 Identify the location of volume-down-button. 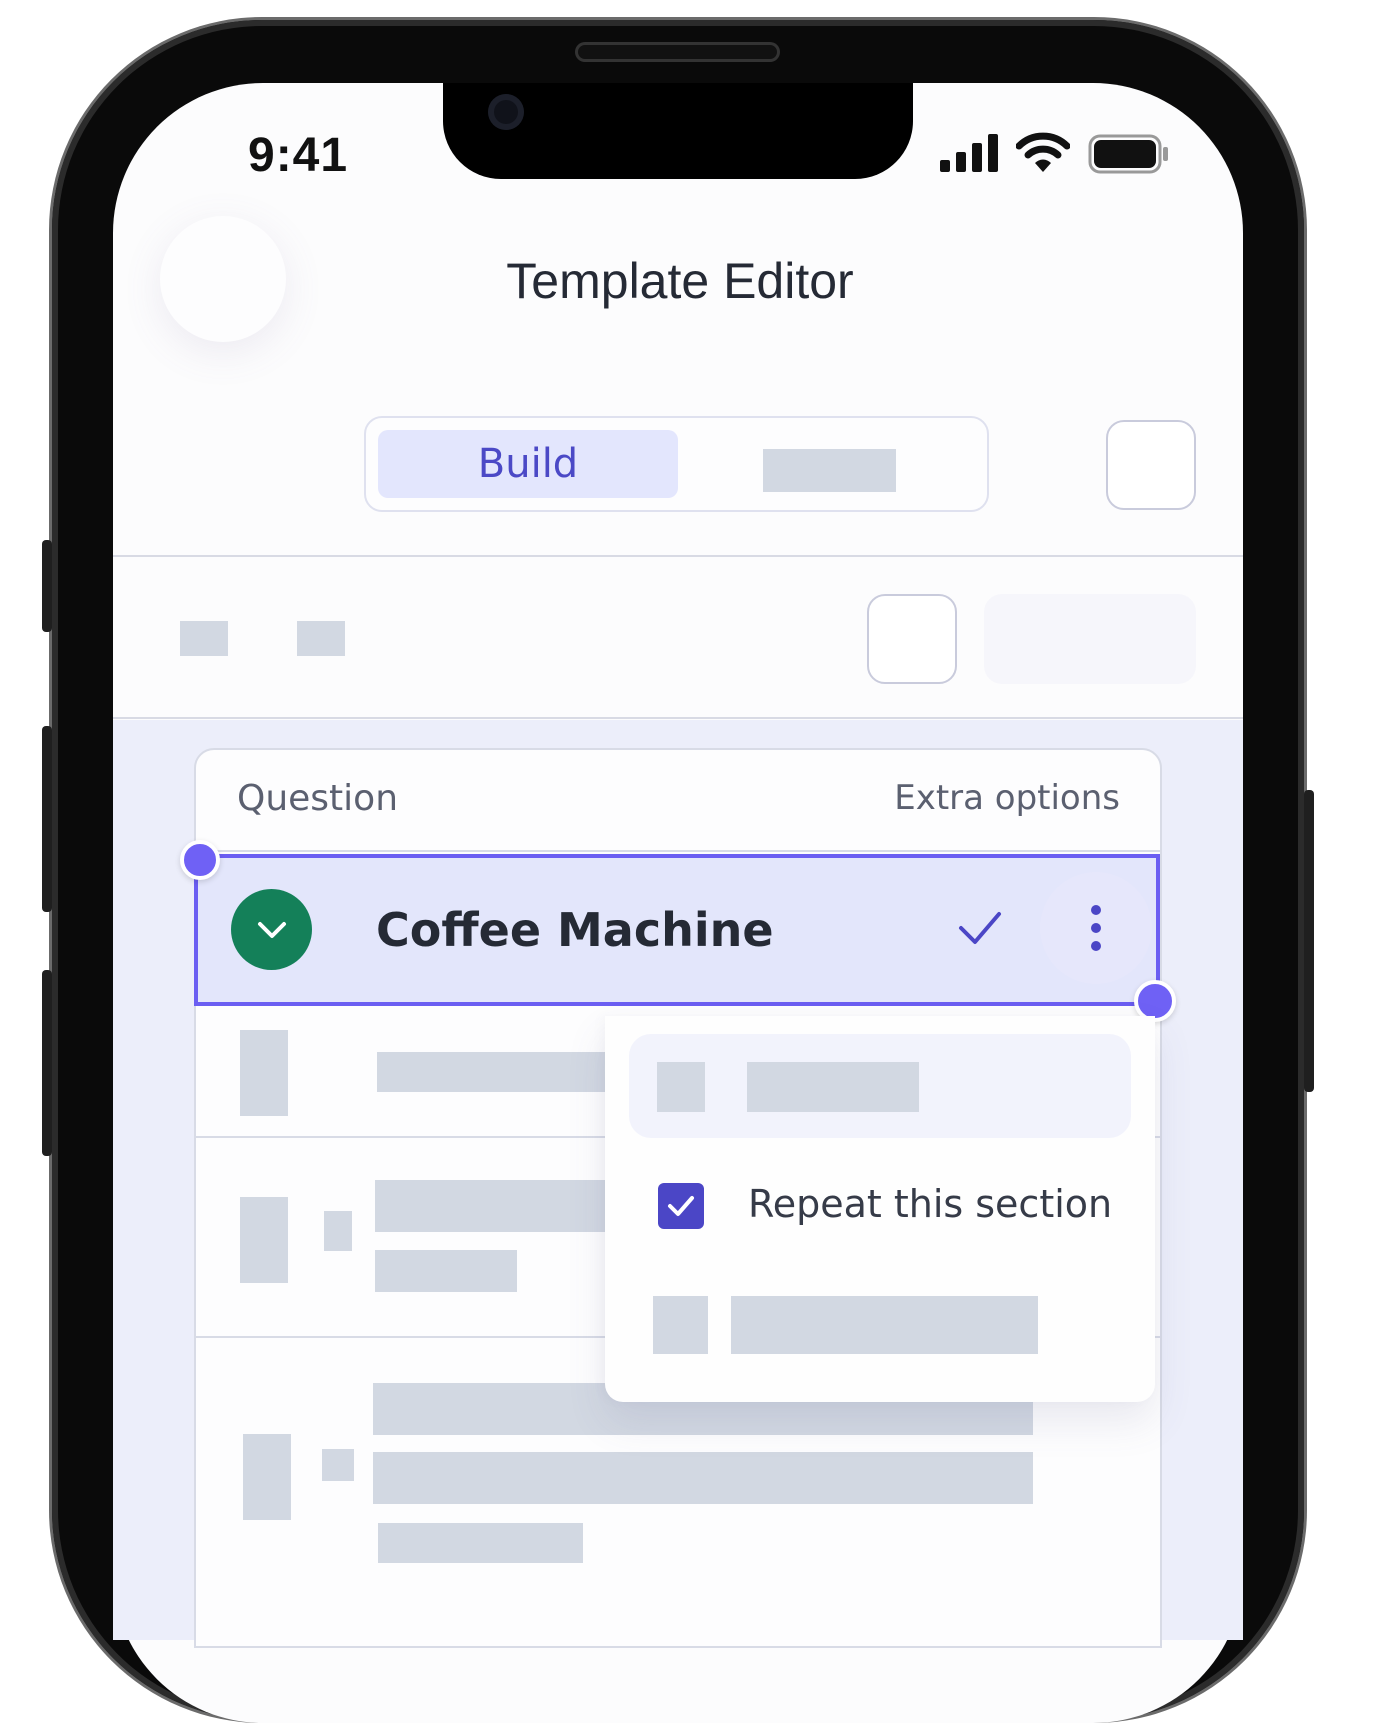
(47, 1063).